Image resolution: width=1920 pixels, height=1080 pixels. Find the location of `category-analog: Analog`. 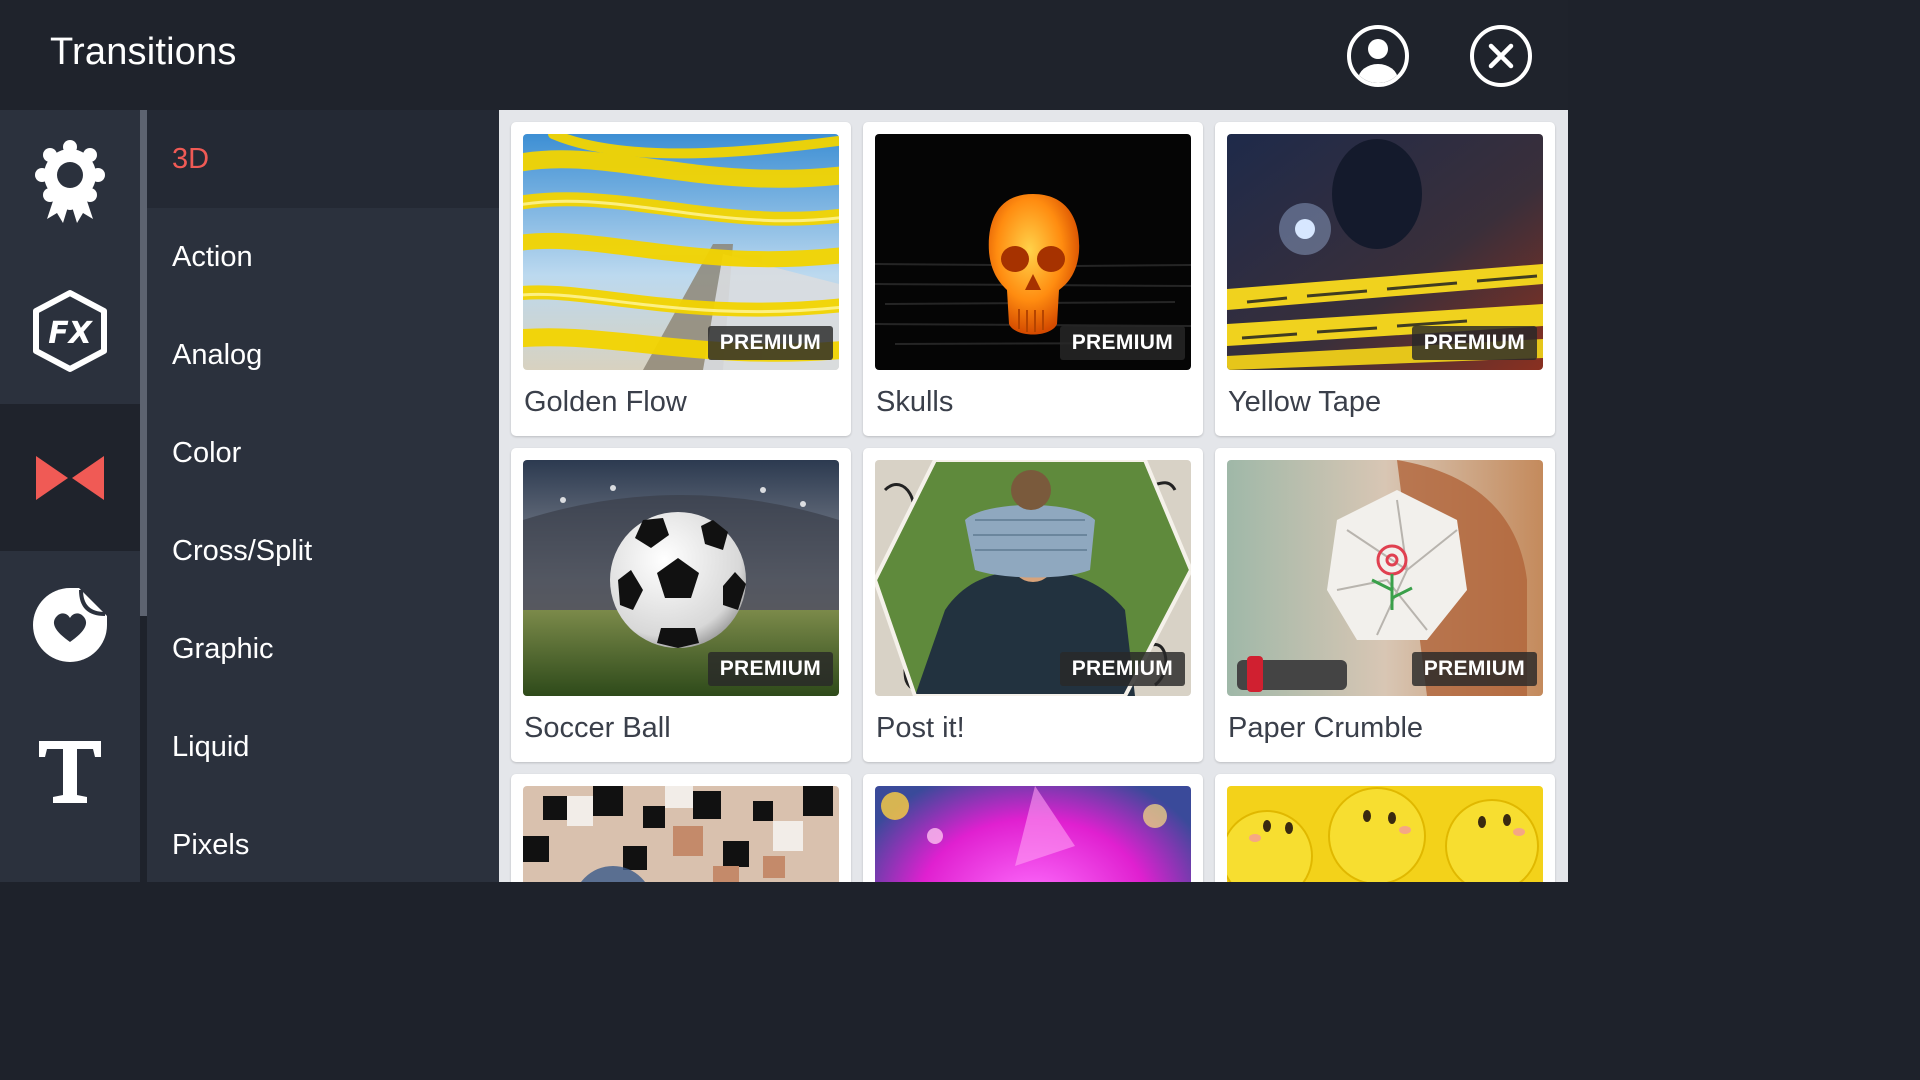

category-analog: Analog is located at coordinates (323, 355).